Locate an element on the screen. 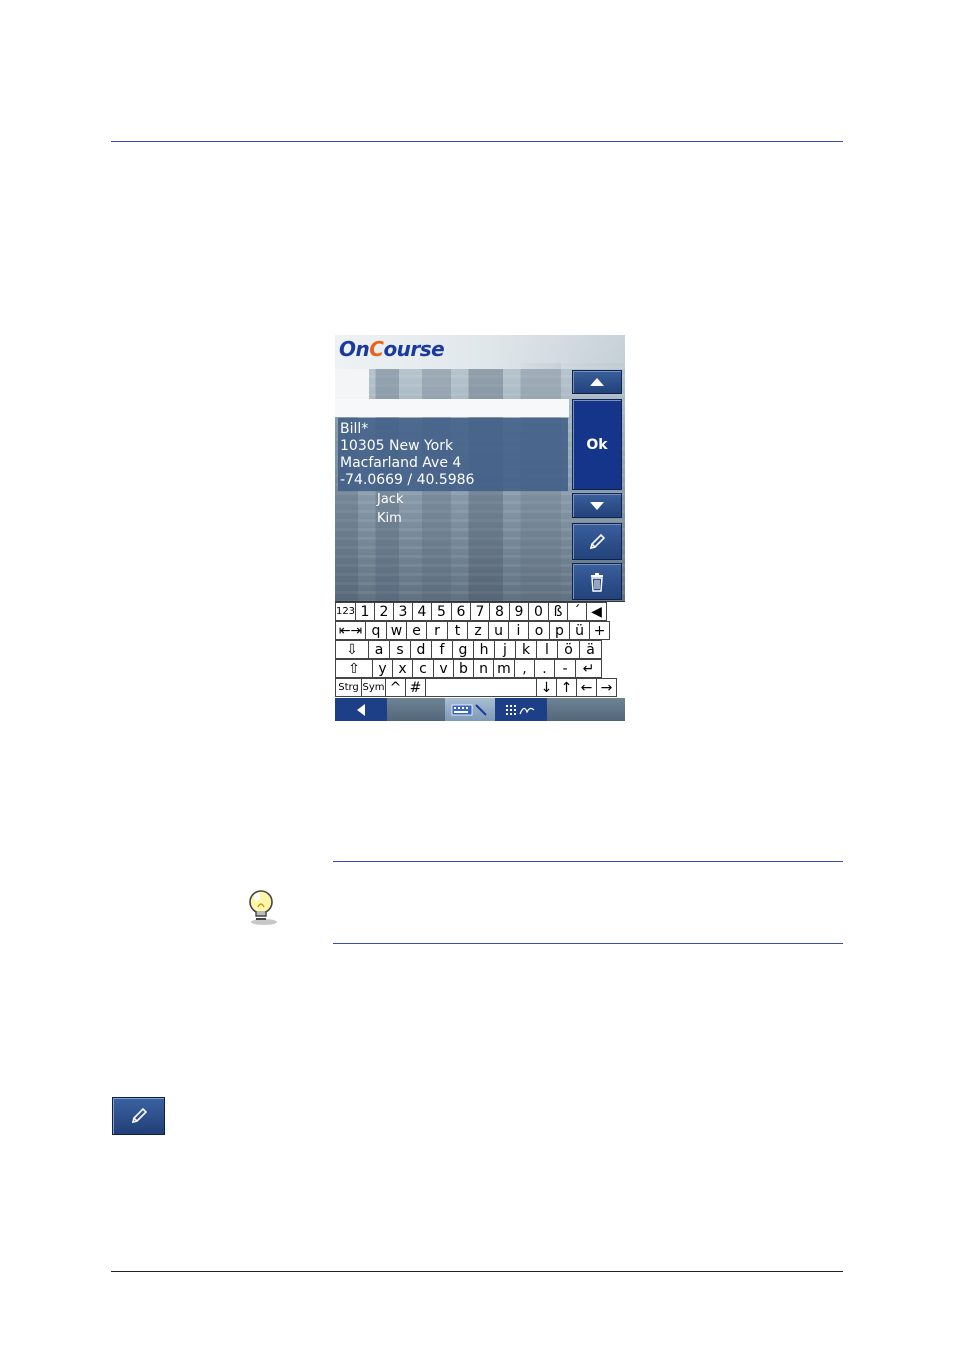  keyboard-key: 3 is located at coordinates (403, 611).